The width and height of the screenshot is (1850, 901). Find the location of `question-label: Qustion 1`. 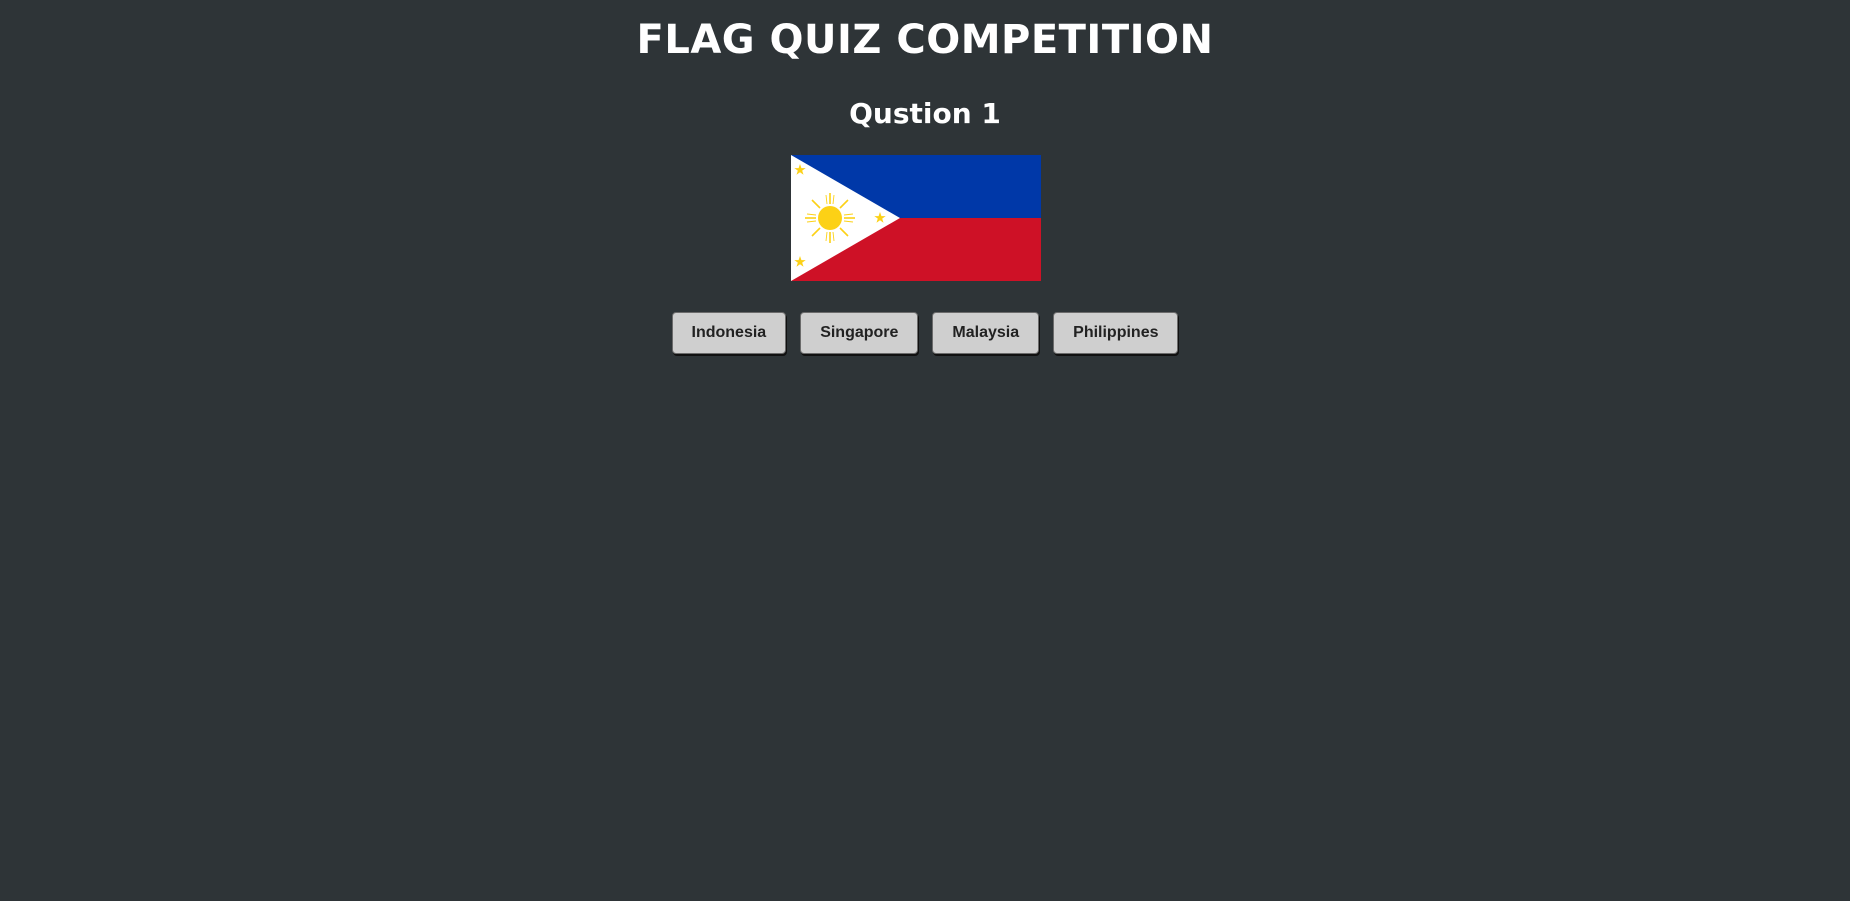

question-label: Qustion 1 is located at coordinates (925, 113).